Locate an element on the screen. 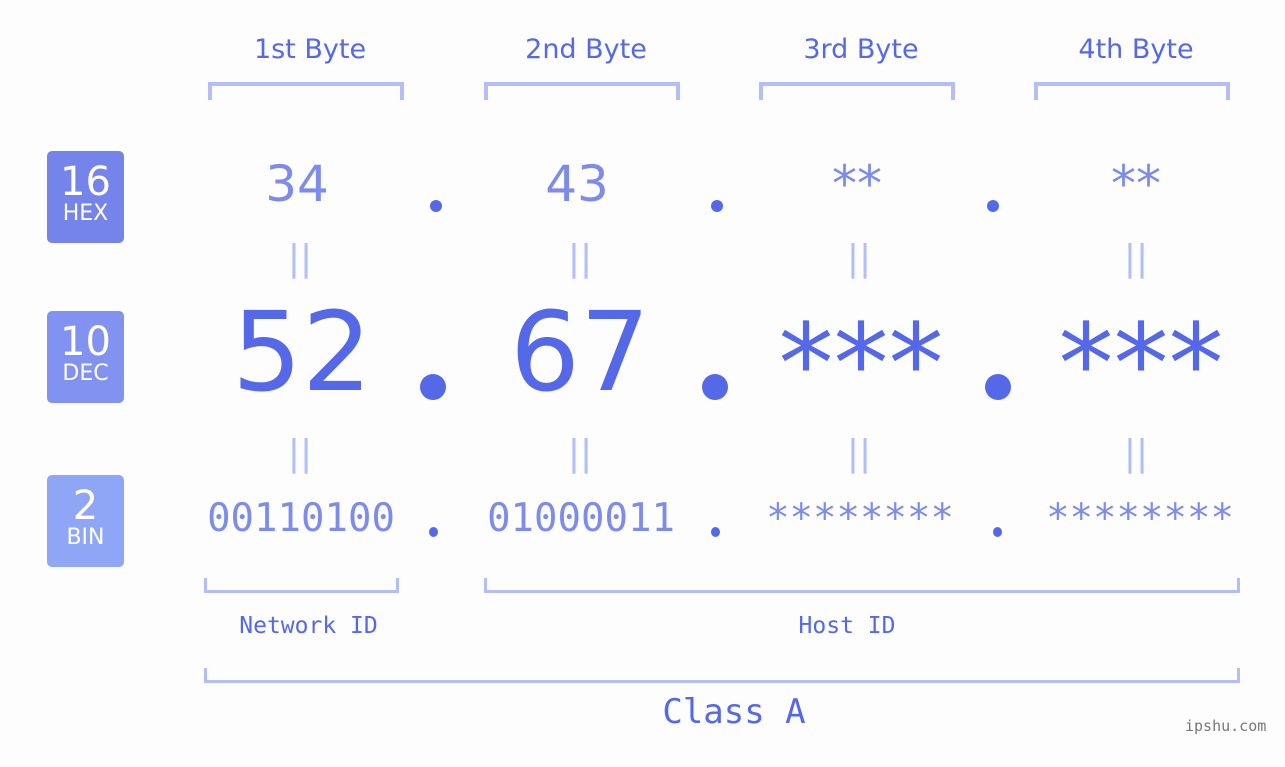  bin-badge-label: BIN is located at coordinates (85, 537).